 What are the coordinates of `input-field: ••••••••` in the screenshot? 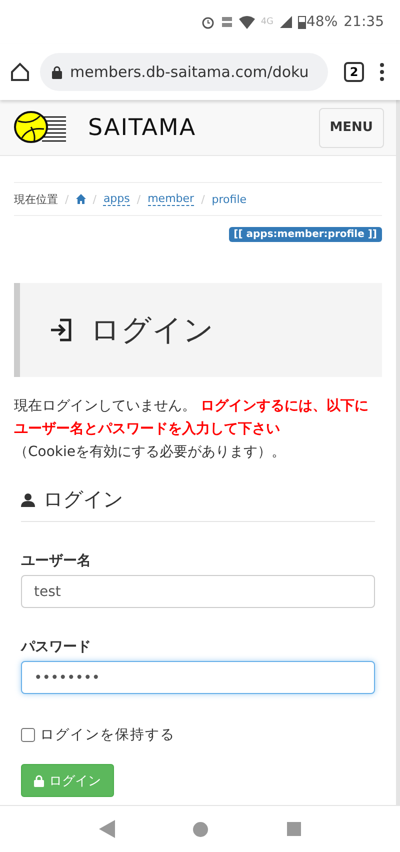 It's located at (198, 677).